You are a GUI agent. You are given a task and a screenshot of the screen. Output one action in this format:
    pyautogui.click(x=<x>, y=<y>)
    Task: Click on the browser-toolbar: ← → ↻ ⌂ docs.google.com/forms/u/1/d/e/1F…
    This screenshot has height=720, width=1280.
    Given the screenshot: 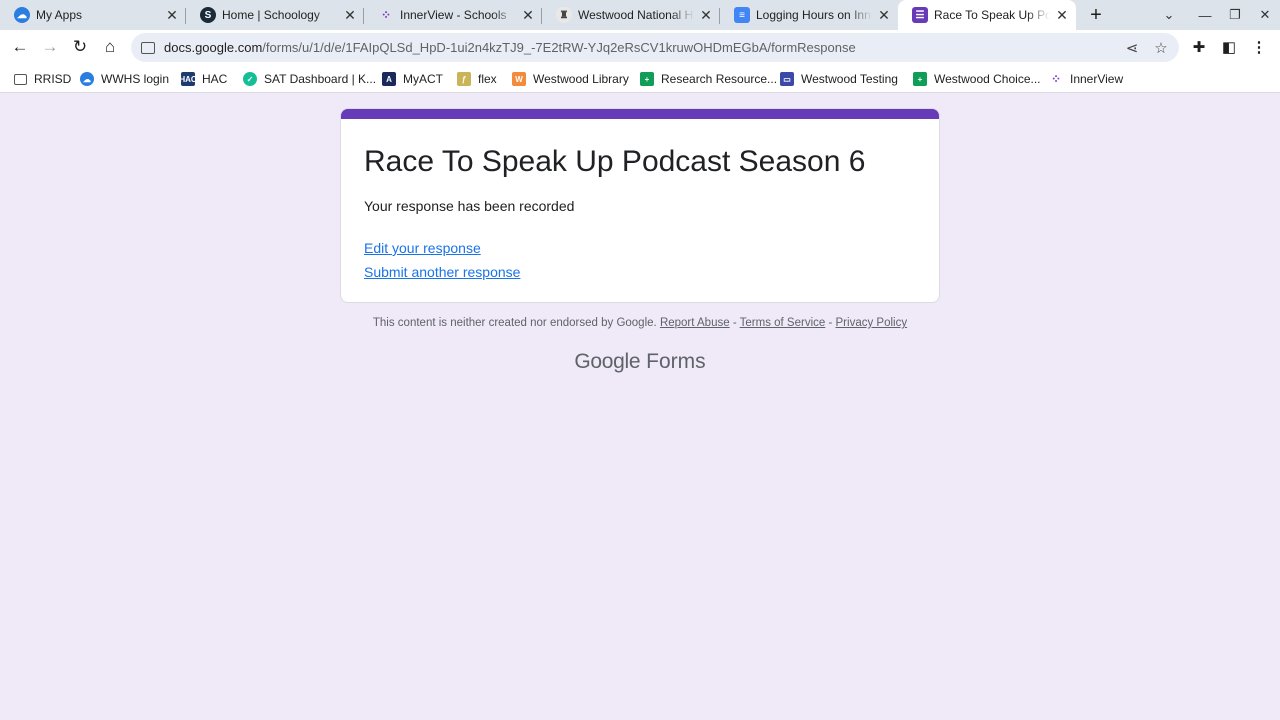 What is the action you would take?
    pyautogui.click(x=640, y=47)
    